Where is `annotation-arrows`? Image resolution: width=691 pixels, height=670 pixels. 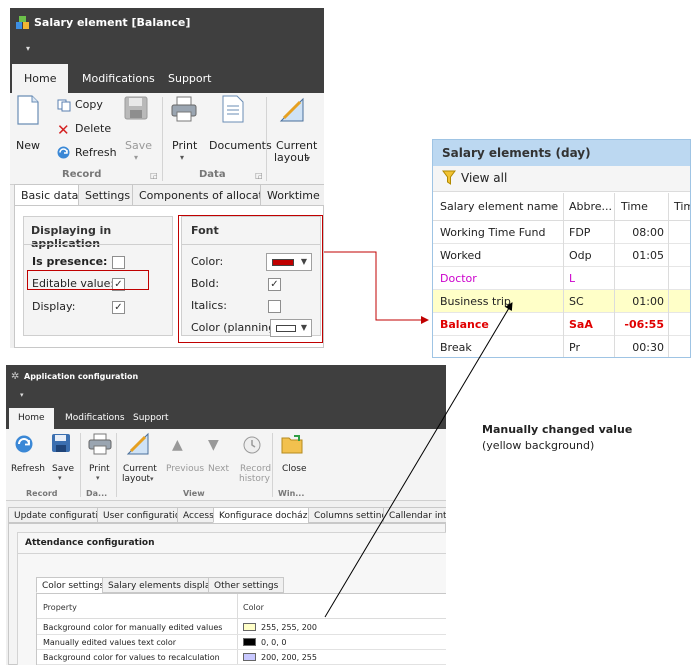
annotation-arrows is located at coordinates (418, 434).